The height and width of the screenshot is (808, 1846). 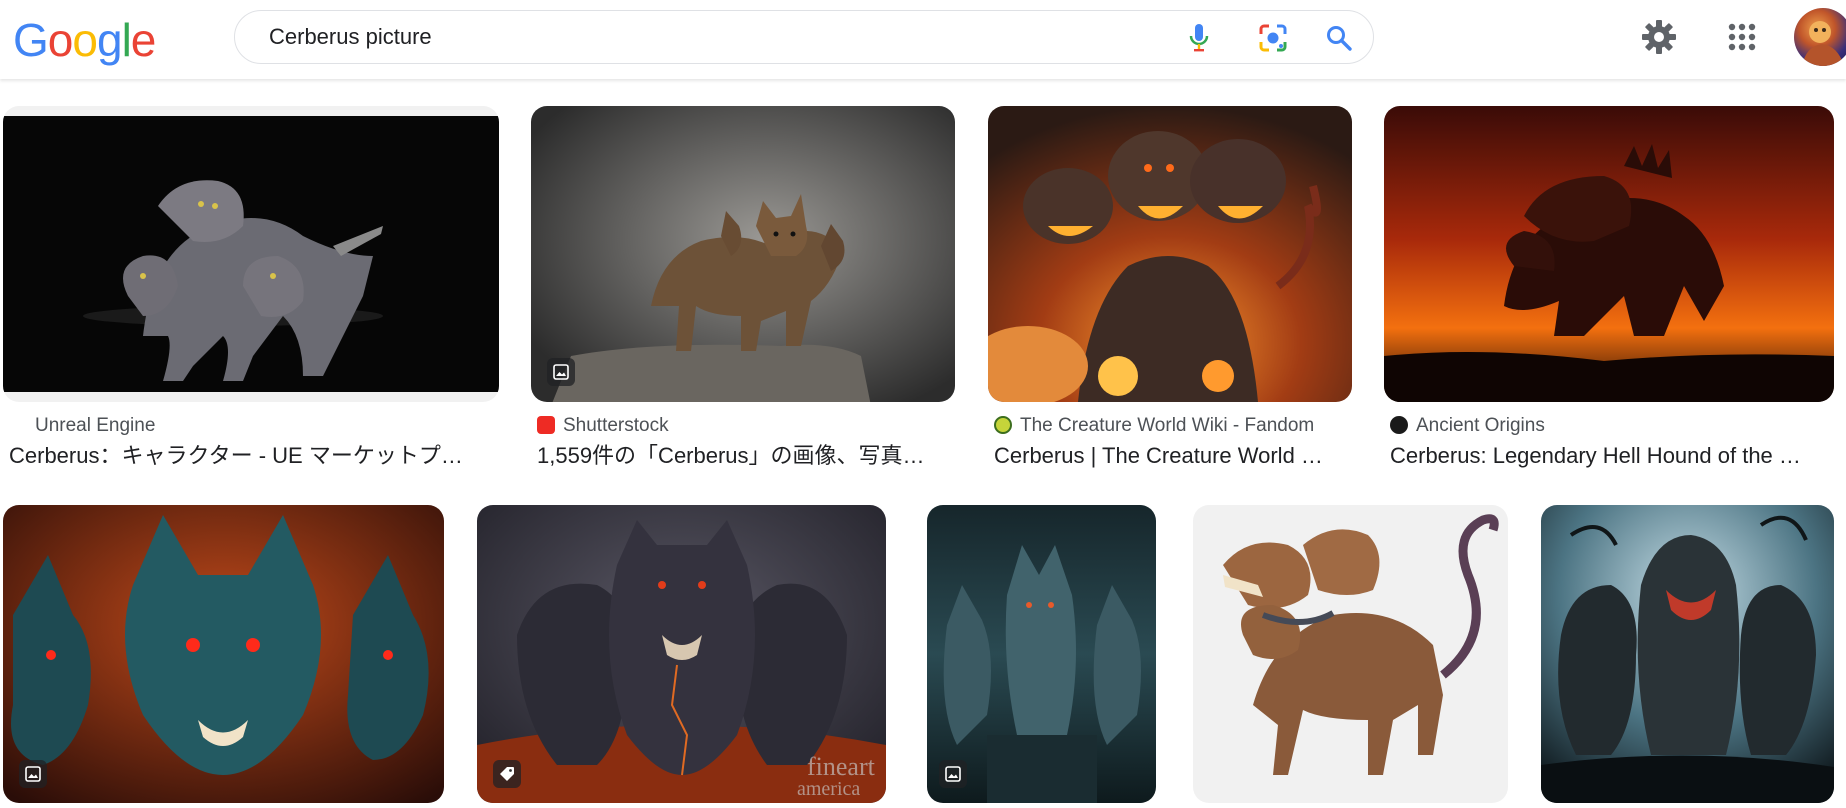 What do you see at coordinates (828, 789) in the screenshot?
I see `svg-text: america` at bounding box center [828, 789].